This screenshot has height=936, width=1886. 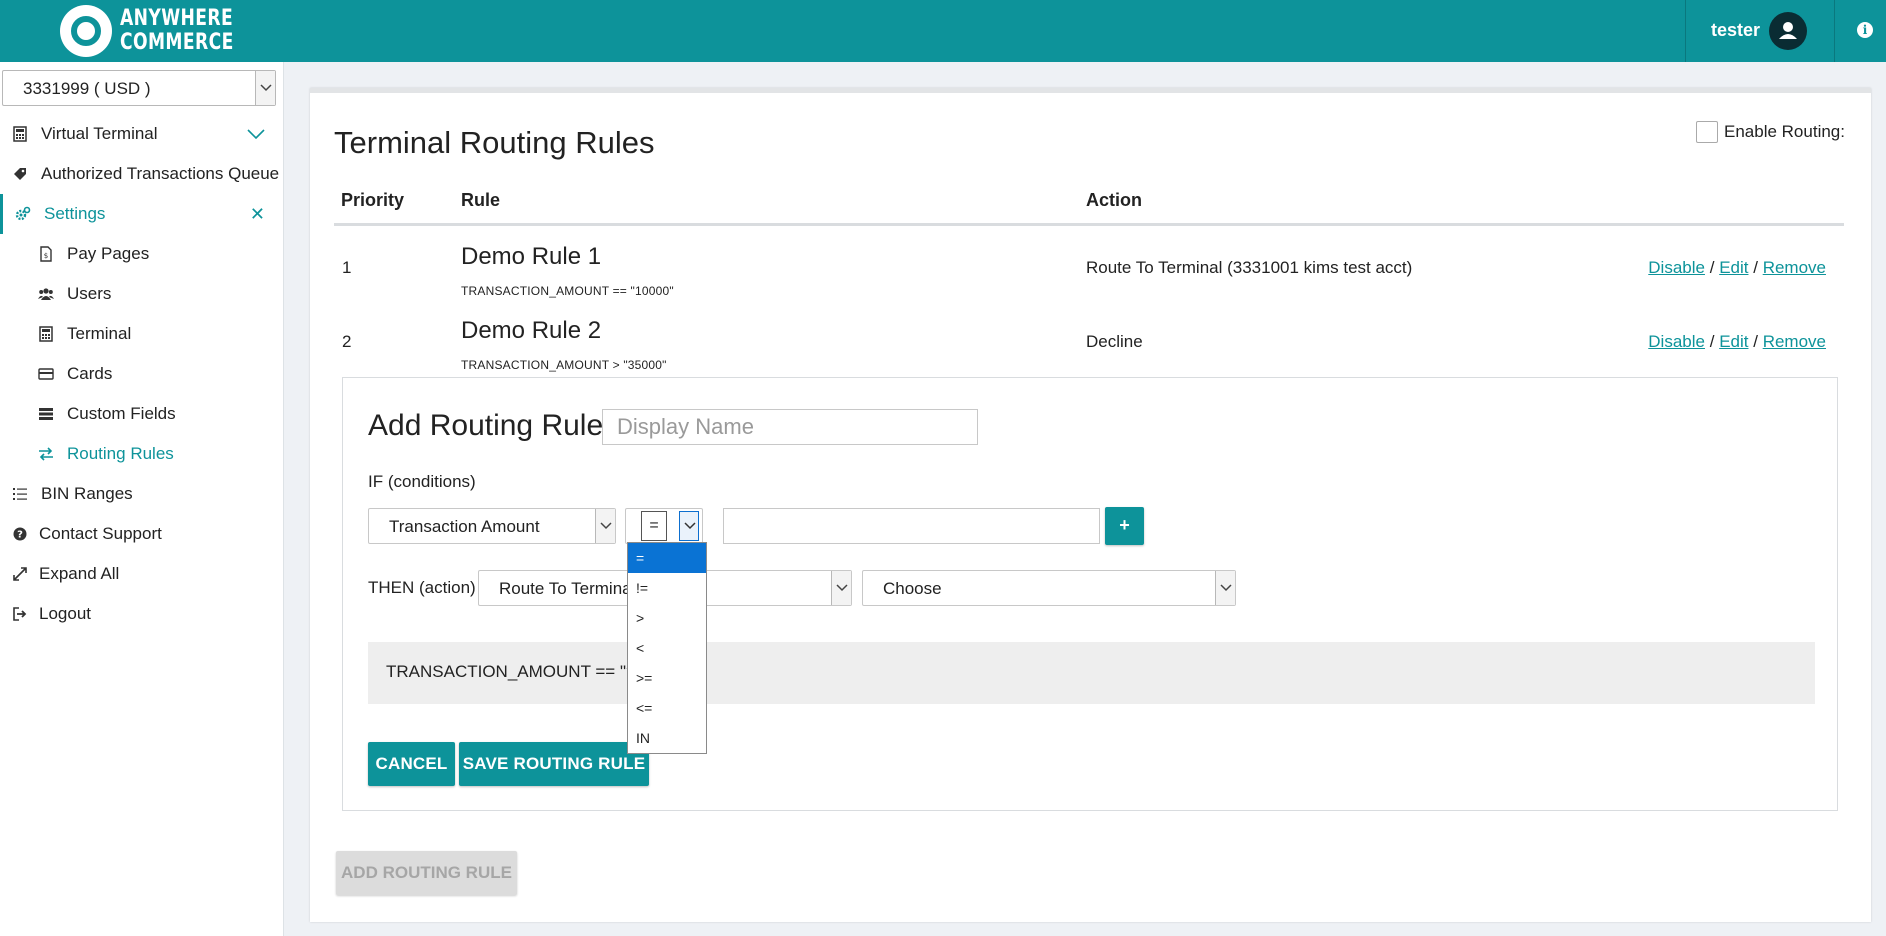 What do you see at coordinates (46, 374) in the screenshot?
I see `credit-card-icon` at bounding box center [46, 374].